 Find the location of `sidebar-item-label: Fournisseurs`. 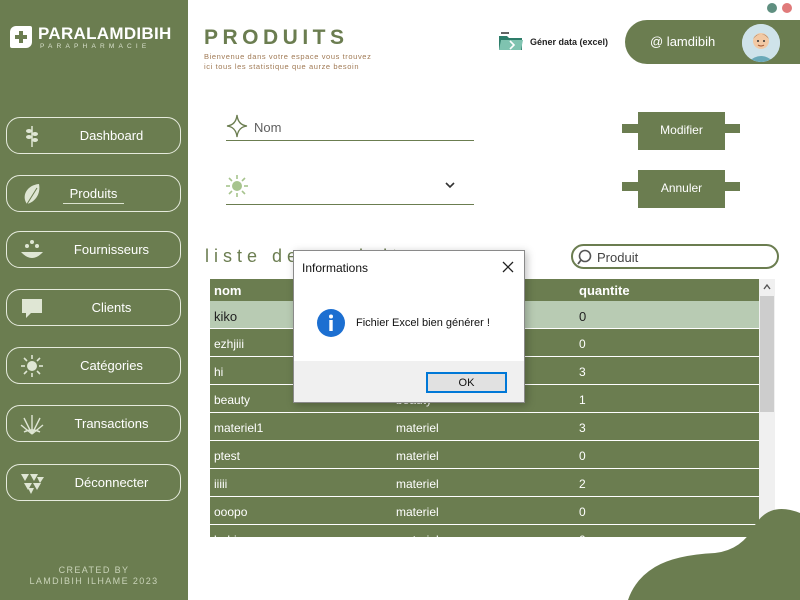

sidebar-item-label: Fournisseurs is located at coordinates (111, 249).